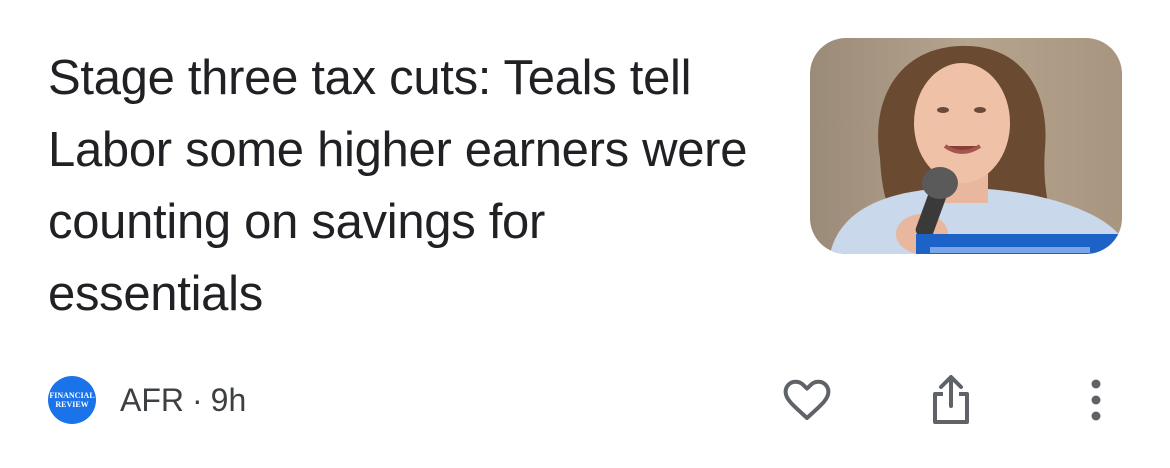 Image resolution: width=1170 pixels, height=468 pixels. I want to click on action-bar, so click(585, 400).